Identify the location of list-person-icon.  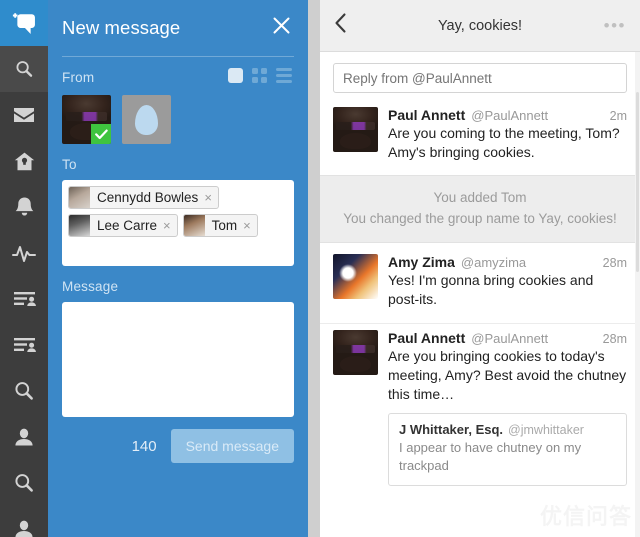
(24, 345).